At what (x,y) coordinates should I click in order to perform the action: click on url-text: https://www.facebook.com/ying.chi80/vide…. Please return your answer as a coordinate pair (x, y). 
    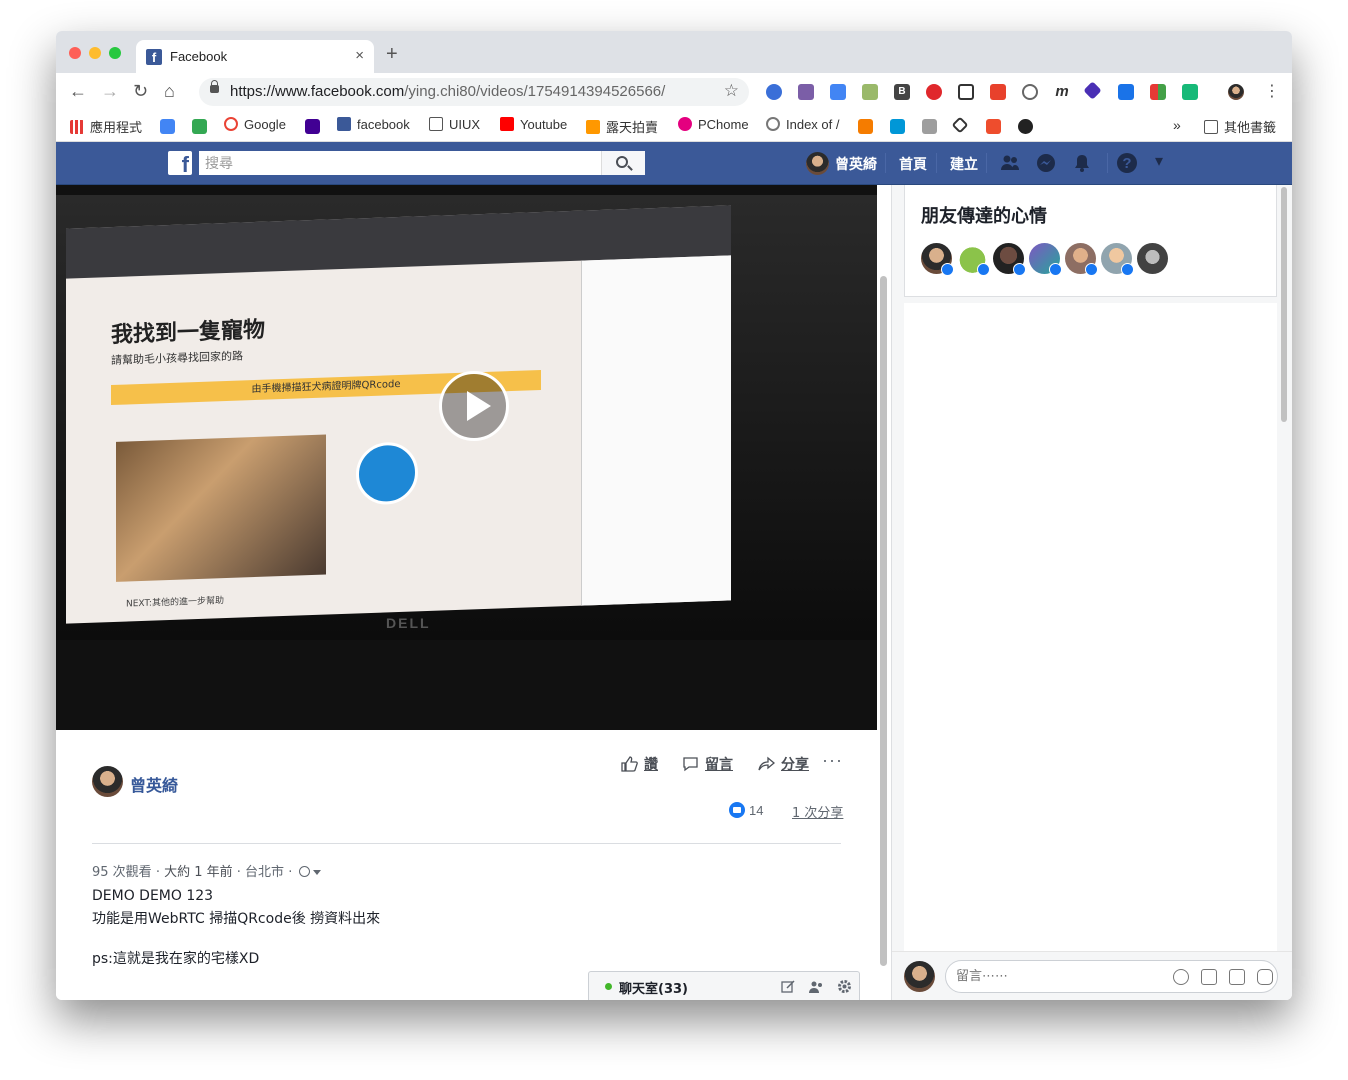
    Looking at the image, I should click on (448, 91).